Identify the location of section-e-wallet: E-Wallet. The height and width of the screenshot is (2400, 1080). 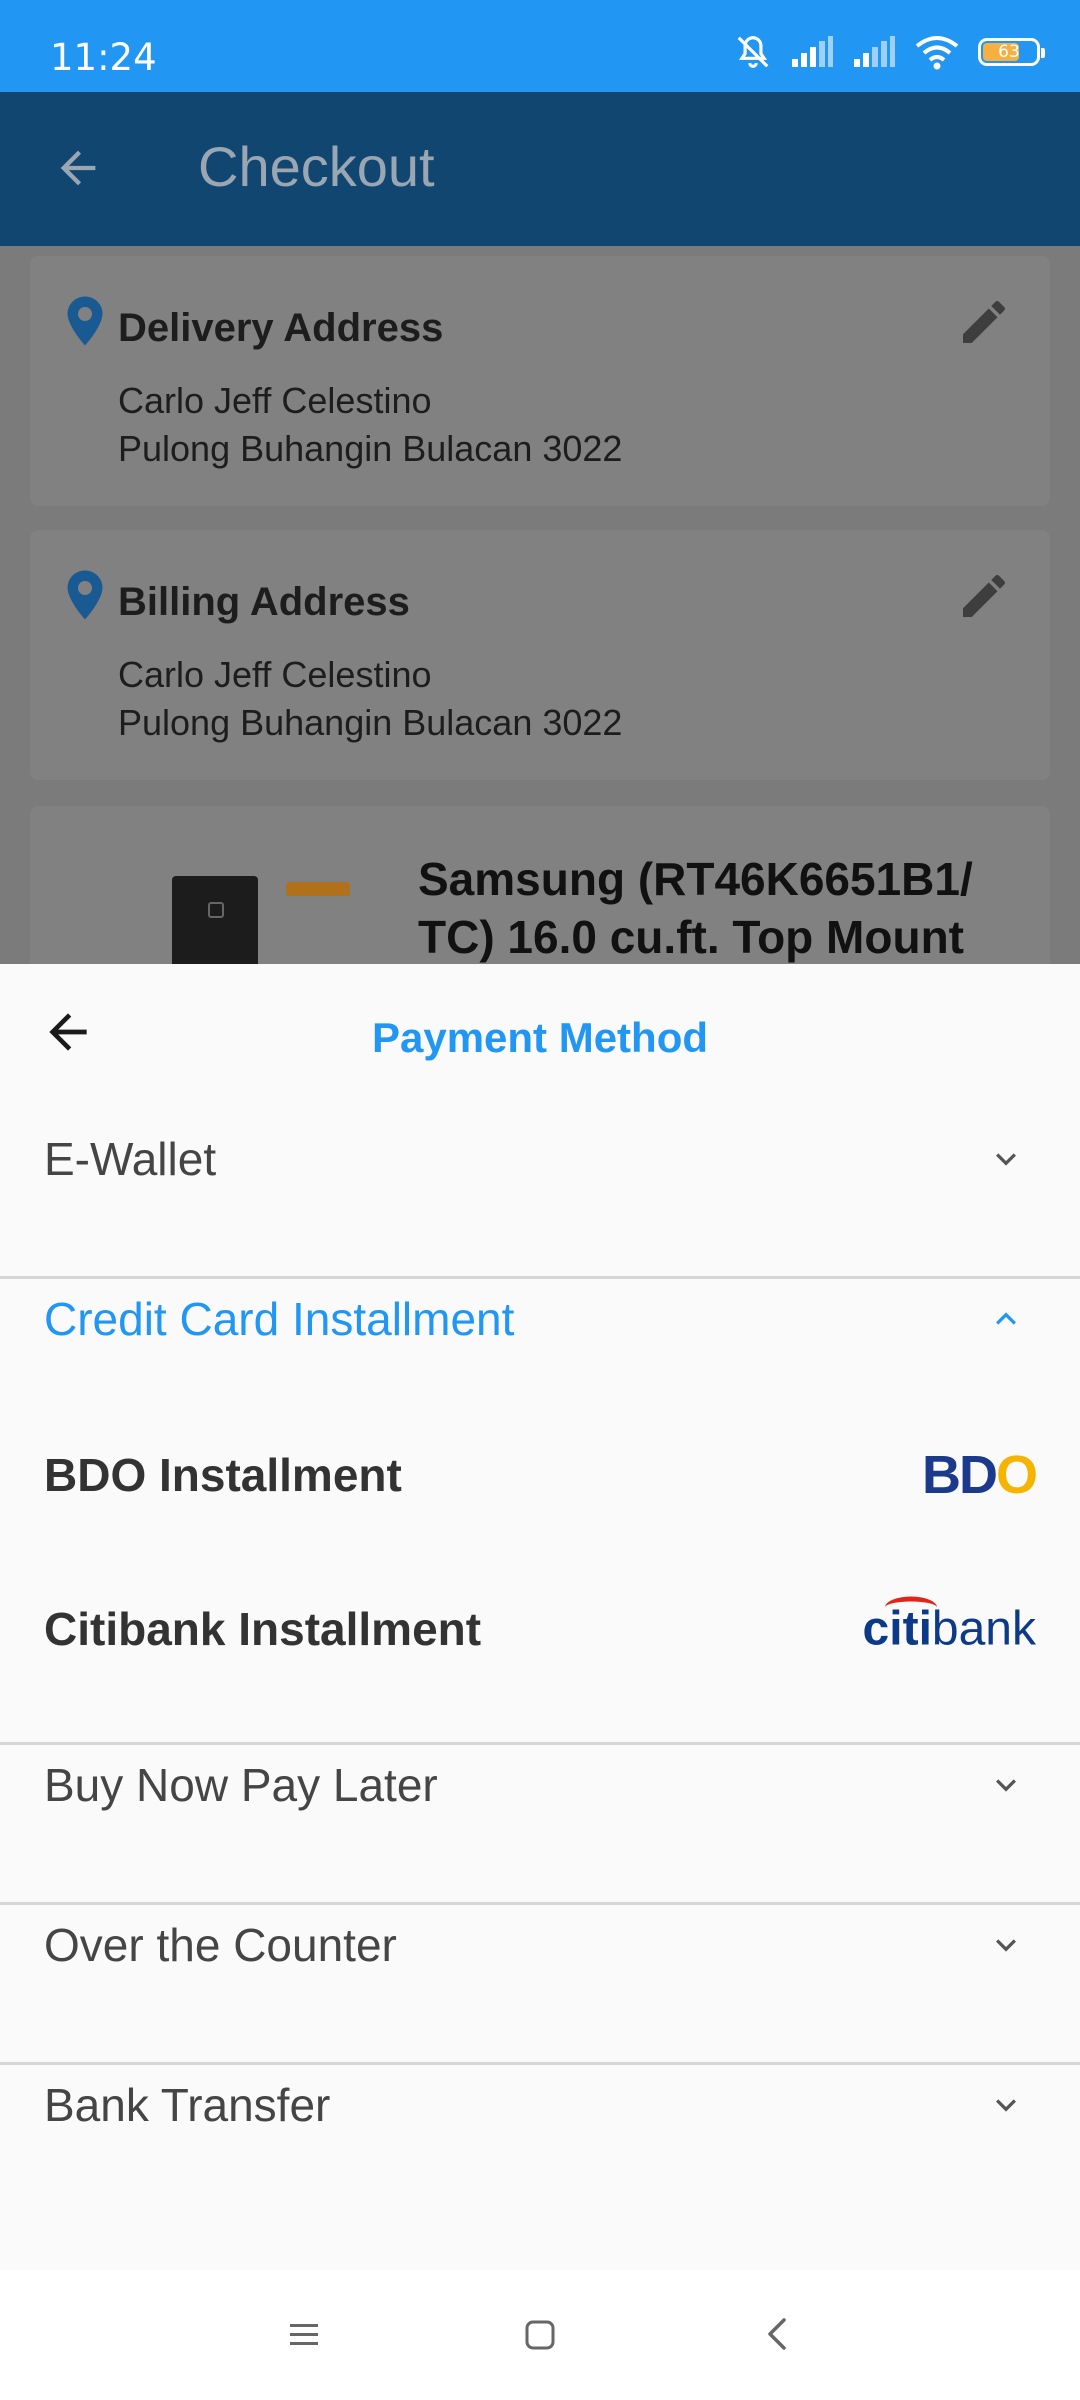
(540, 1159).